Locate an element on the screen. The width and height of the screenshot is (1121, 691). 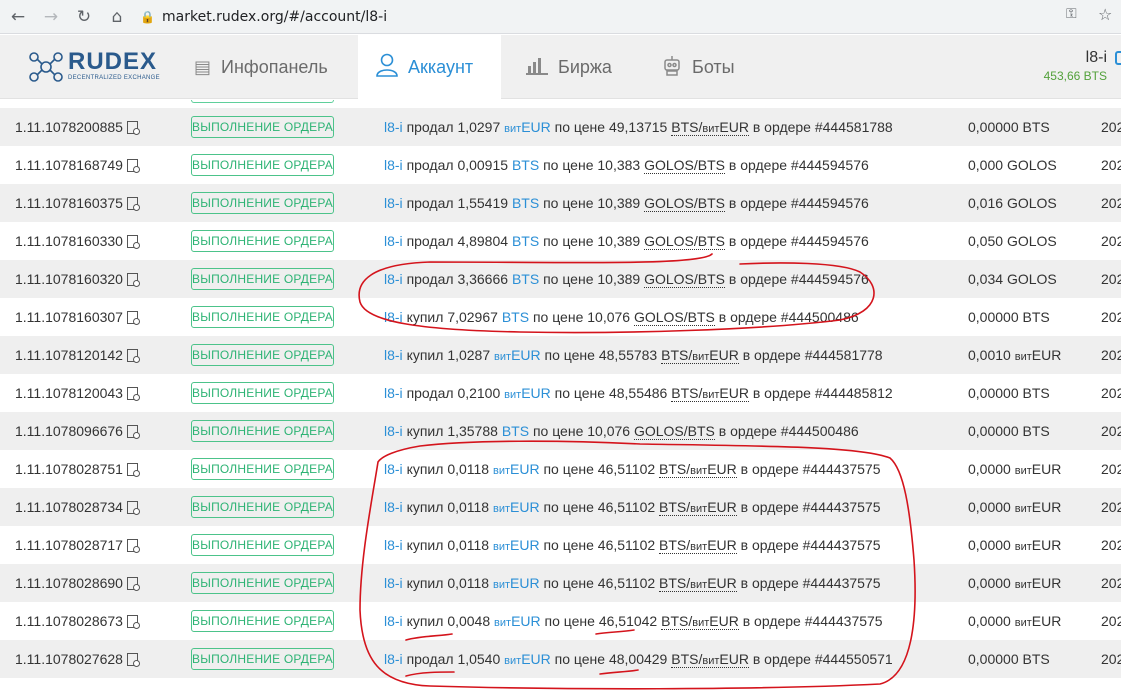
operation-id: 1.11.1078200885 is located at coordinates (77, 127).